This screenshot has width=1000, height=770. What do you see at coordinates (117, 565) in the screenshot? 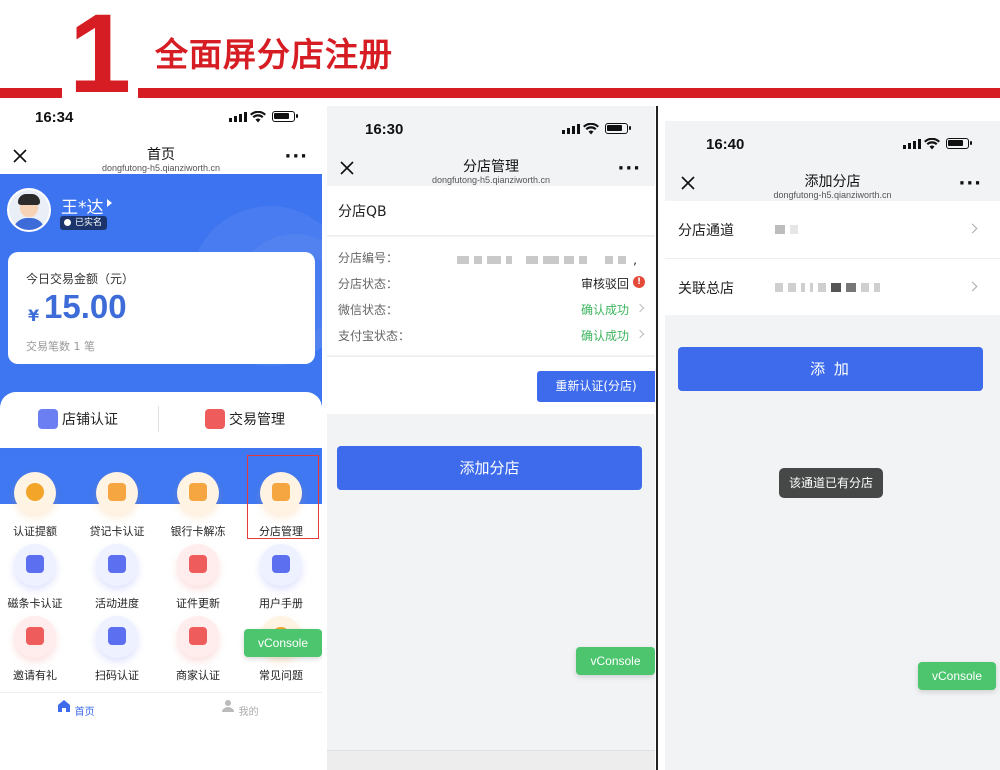
I see `bookmark-star-icon` at bounding box center [117, 565].